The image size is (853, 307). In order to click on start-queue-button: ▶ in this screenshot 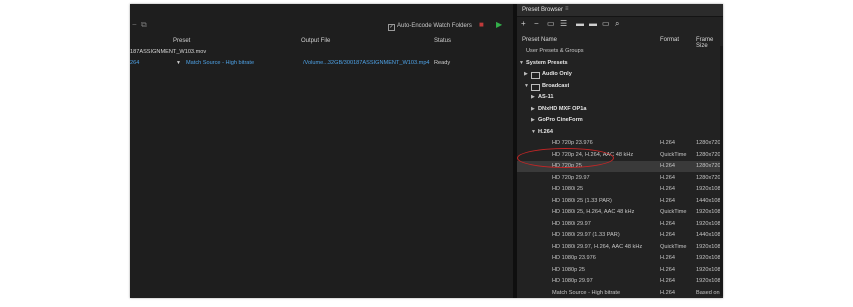, I will do `click(499, 25)`.